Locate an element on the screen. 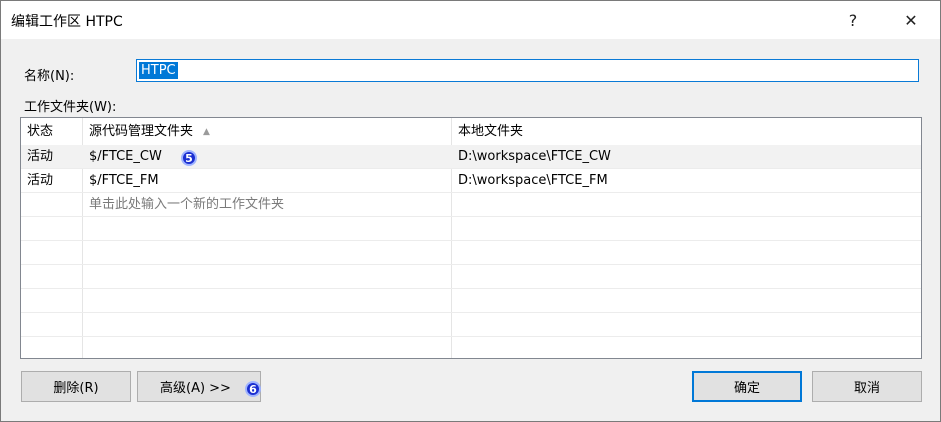 Image resolution: width=941 pixels, height=422 pixels. close-icon: ✕ is located at coordinates (911, 20).